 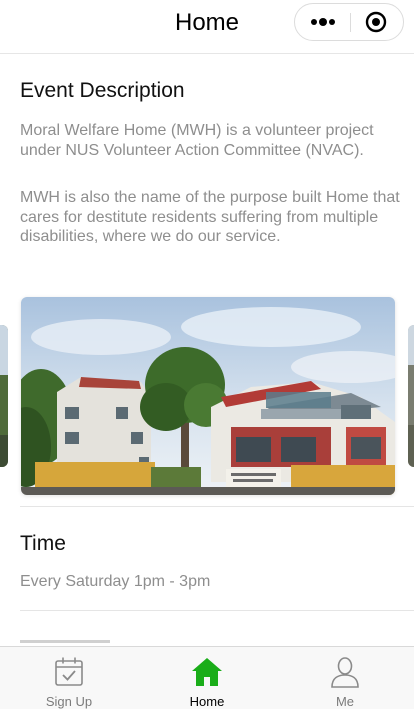 What do you see at coordinates (43, 543) in the screenshot?
I see `time-heading: Time` at bounding box center [43, 543].